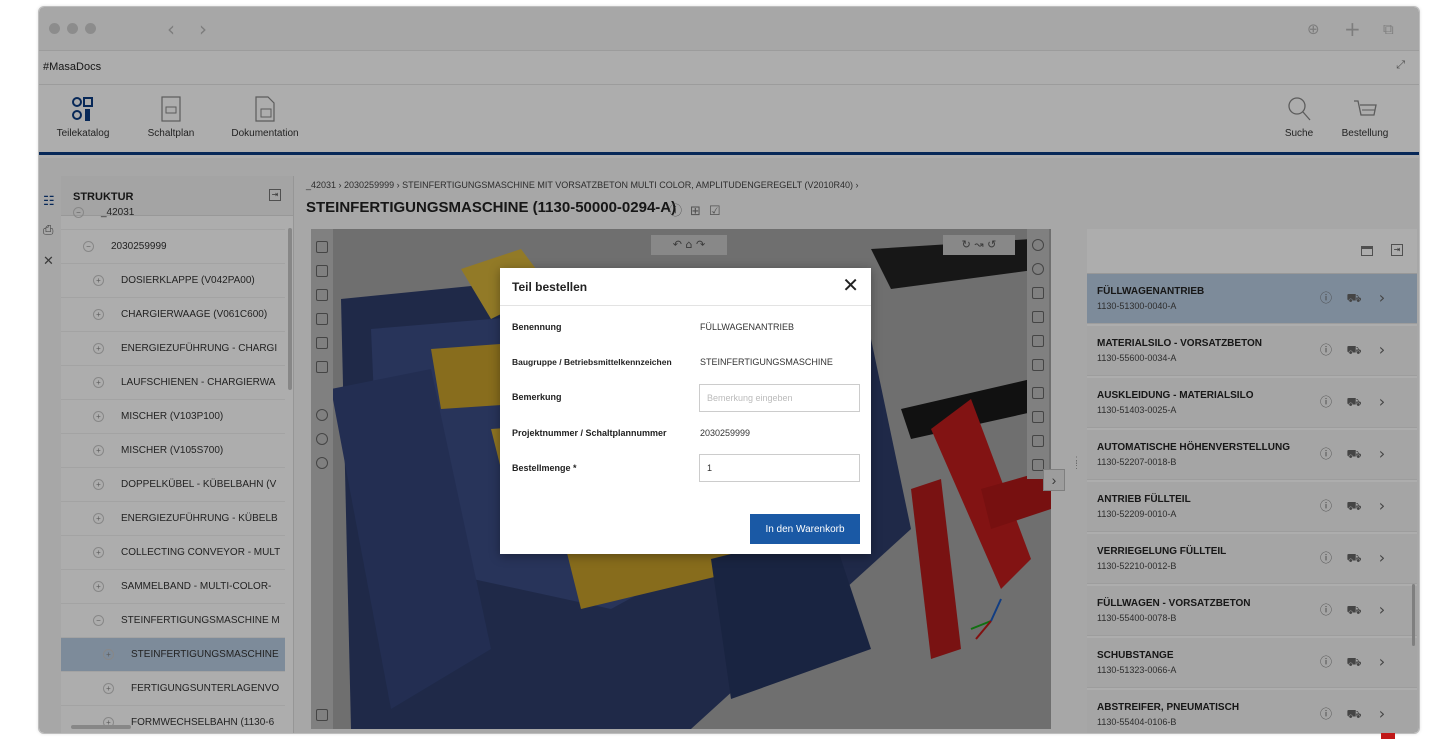 The height and width of the screenshot is (739, 1430). Describe the element at coordinates (805, 529) in the screenshot. I see `add-to-cart-button: In den Warenkorb` at that location.